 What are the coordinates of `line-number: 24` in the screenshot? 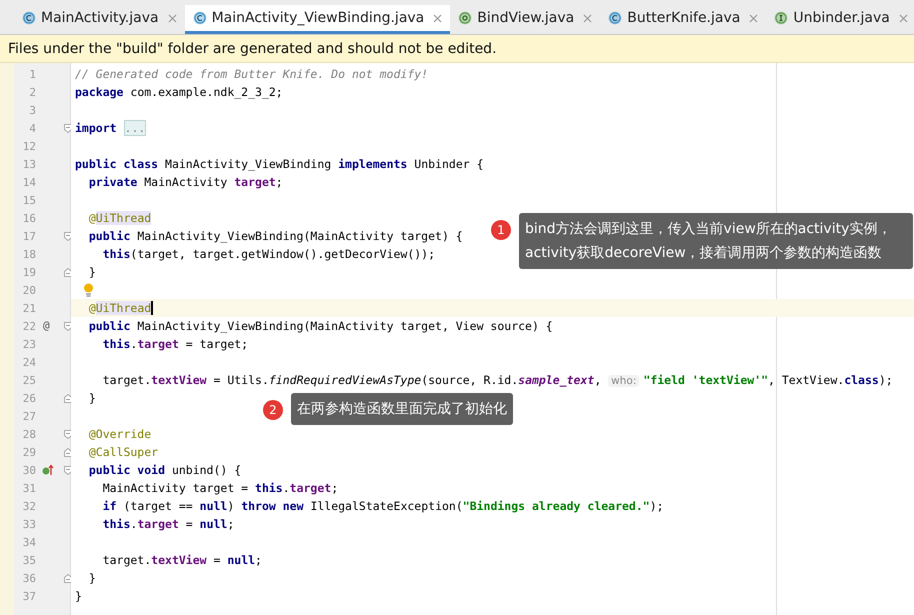 It's located at (29, 362).